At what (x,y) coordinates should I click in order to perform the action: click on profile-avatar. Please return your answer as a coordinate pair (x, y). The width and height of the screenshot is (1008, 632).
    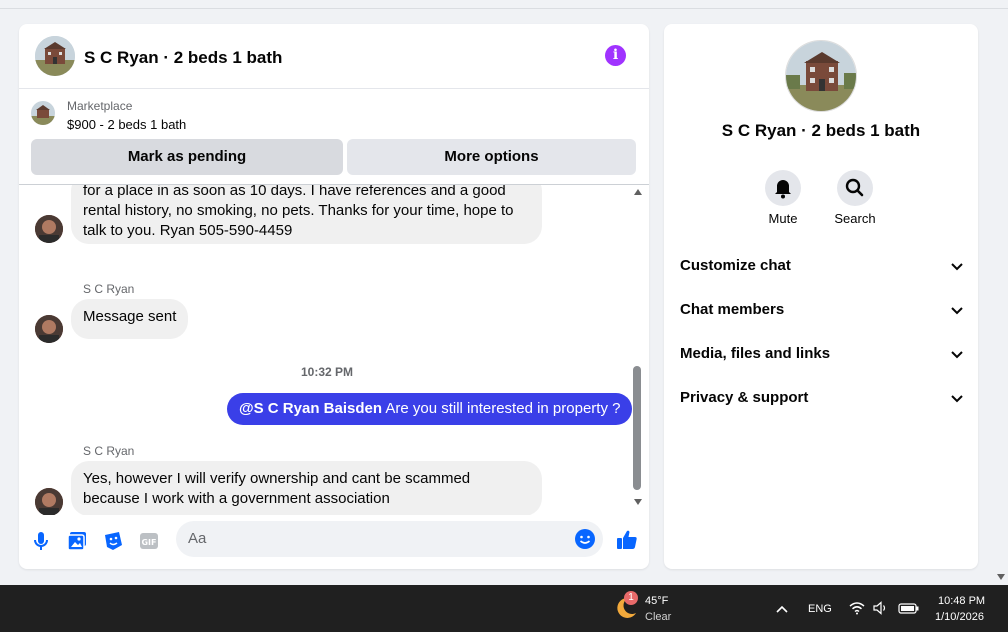
    Looking at the image, I should click on (821, 76).